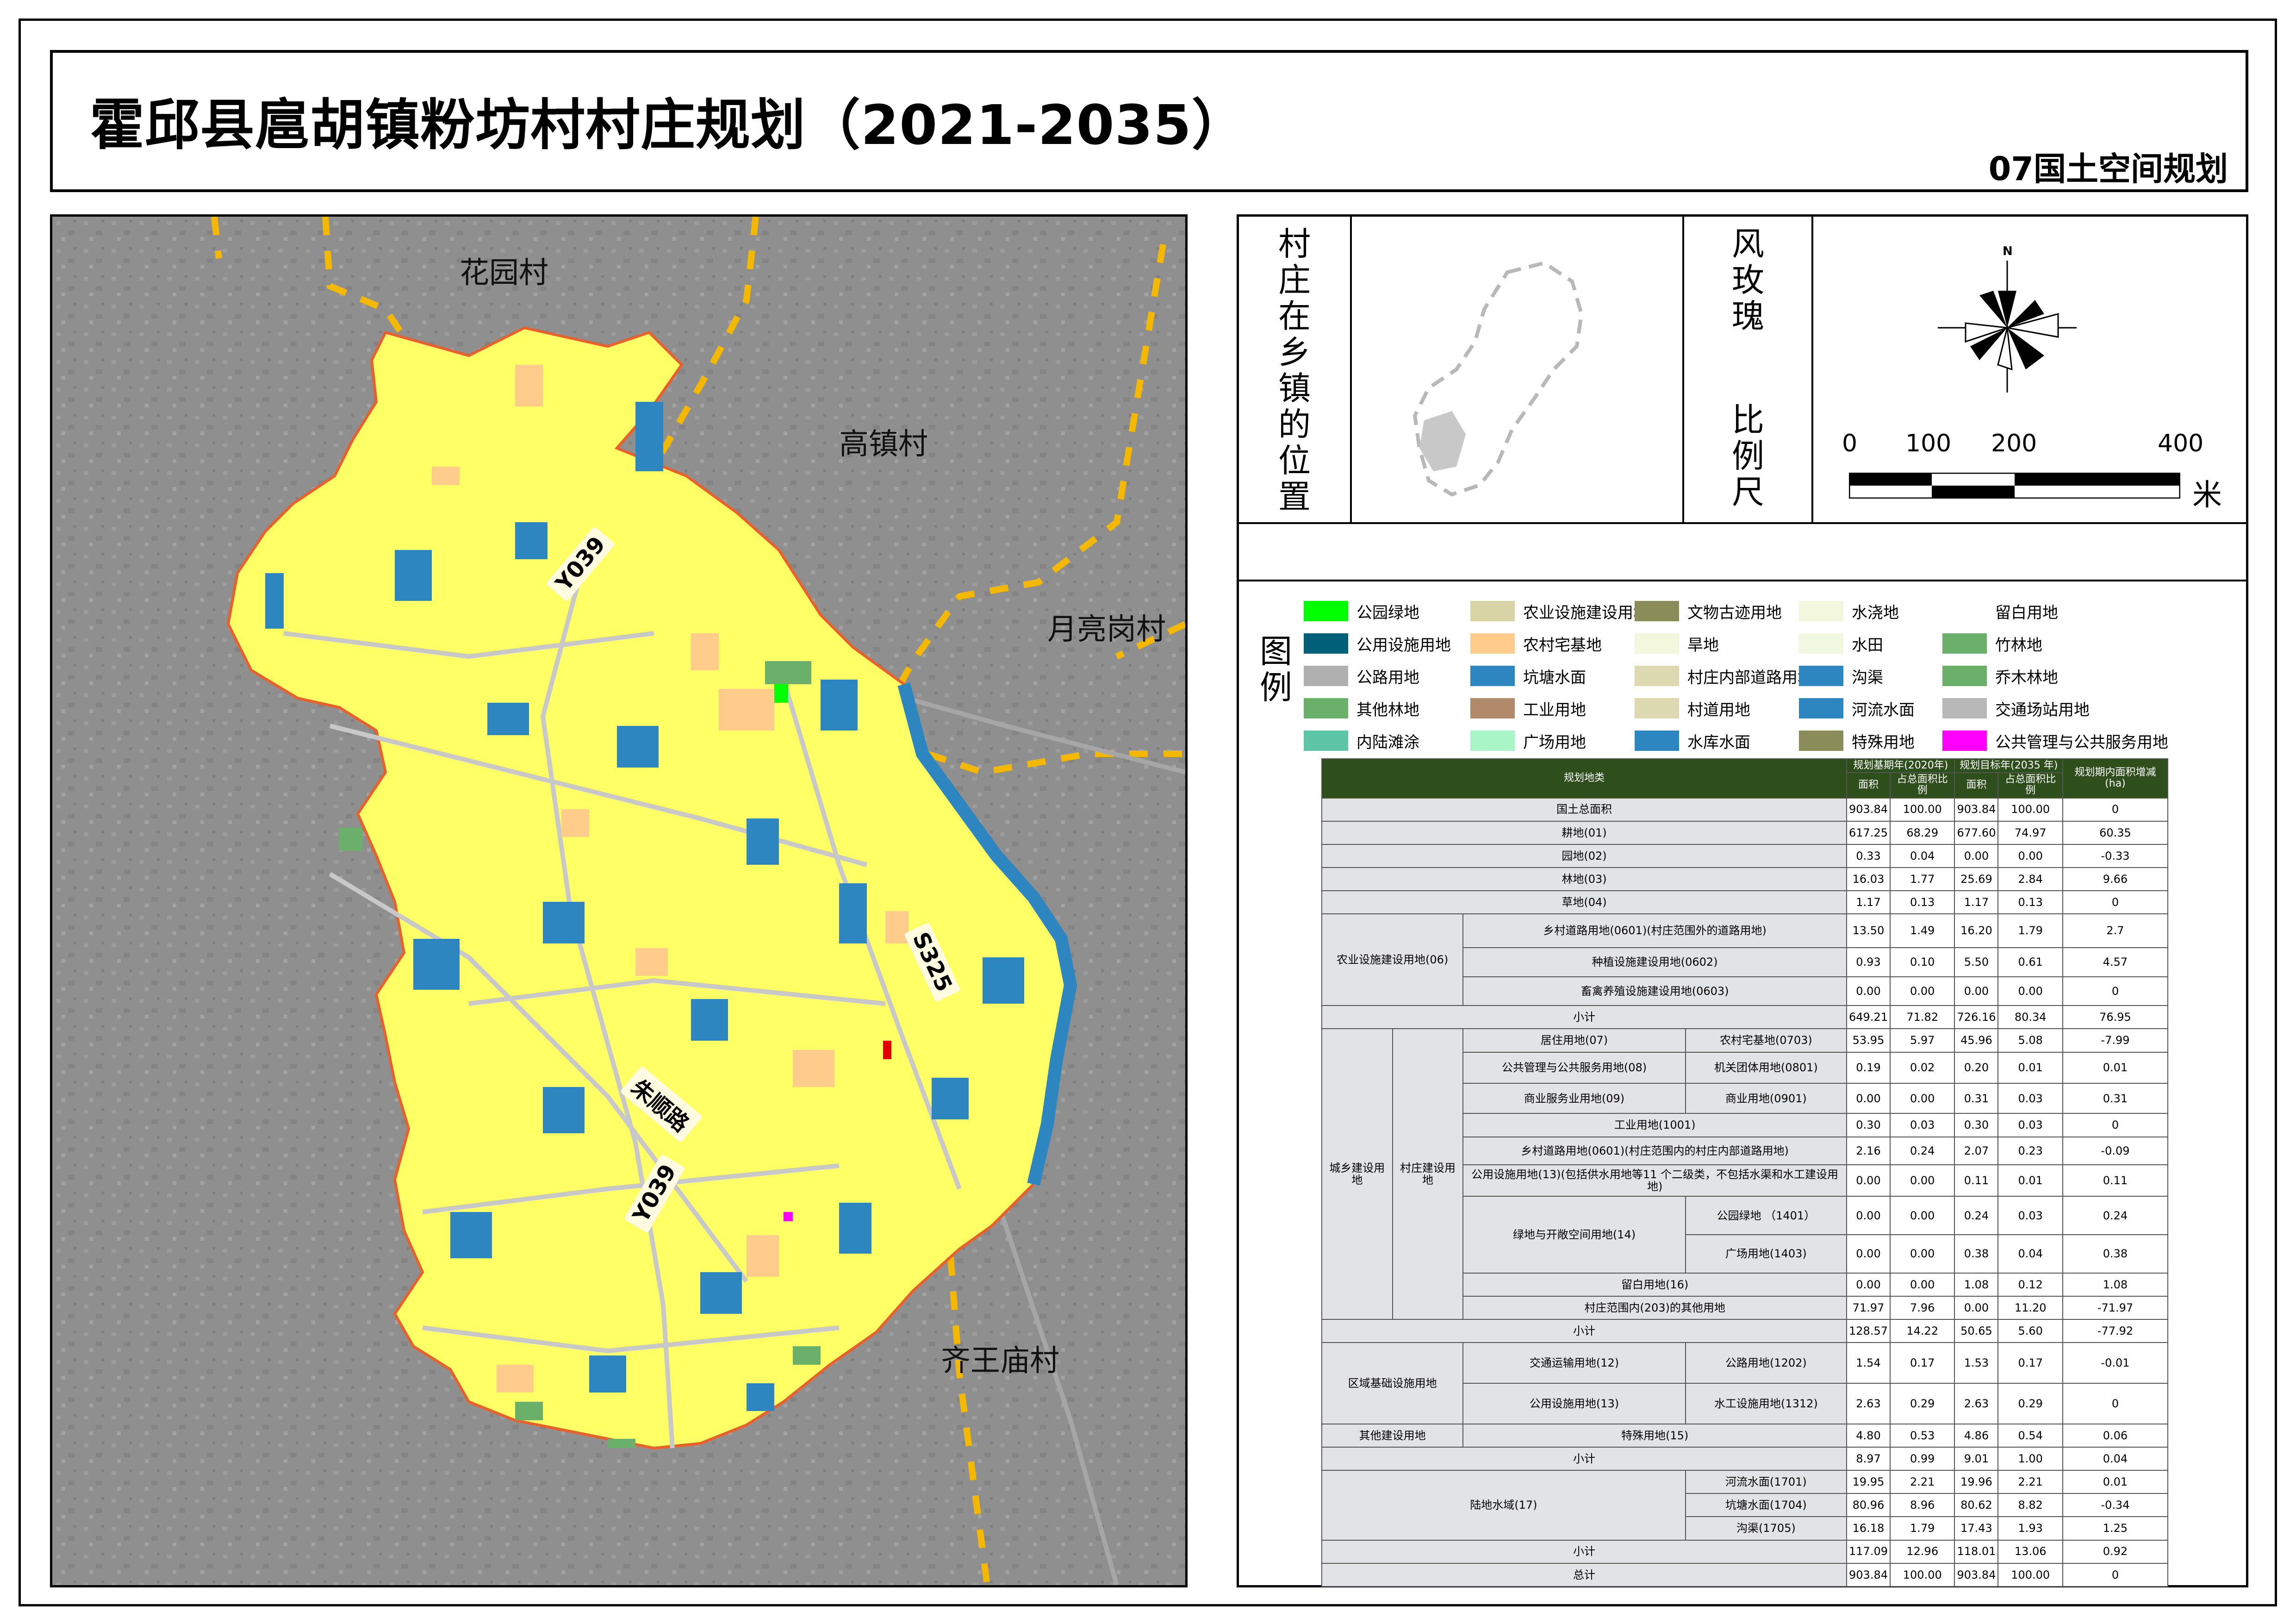 This screenshot has height=1624, width=2296. I want to click on table-cell: 8.96, so click(1922, 1505).